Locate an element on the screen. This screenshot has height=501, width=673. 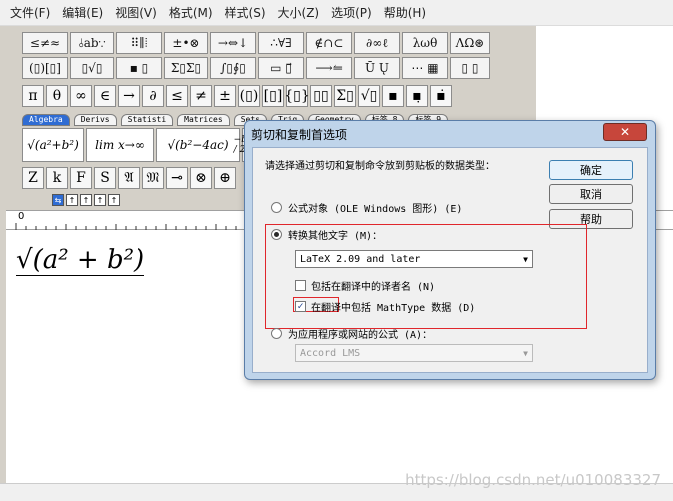
palette-button-row2-4: ∫▯∮▯ is located at coordinates (233, 68).